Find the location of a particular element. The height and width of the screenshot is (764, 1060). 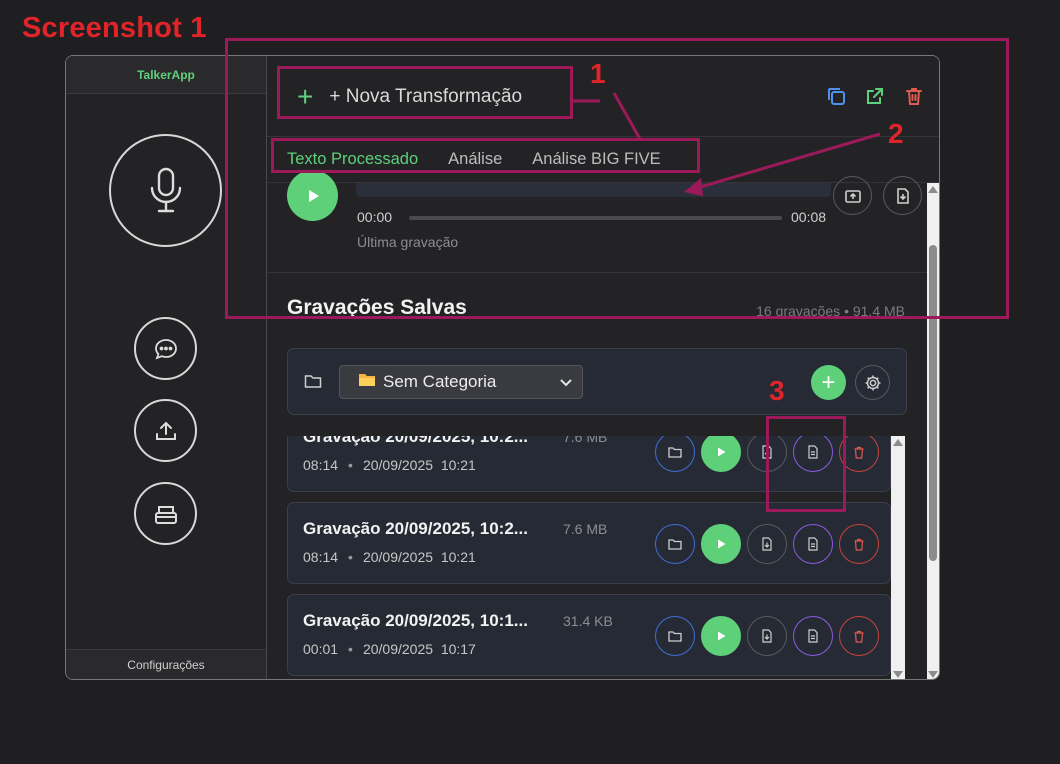

annotation-number-2: 2 is located at coordinates (896, 133).